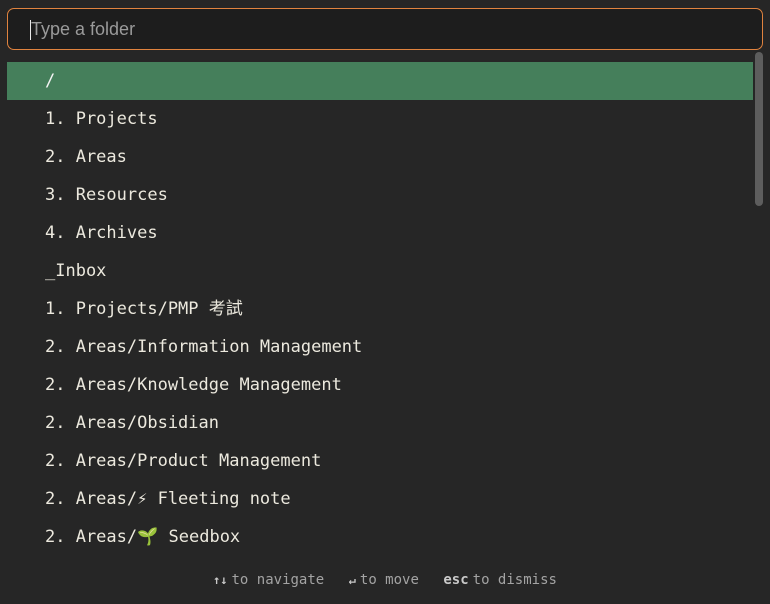 The width and height of the screenshot is (770, 604). I want to click on scrollbar-thumb, so click(759, 129).